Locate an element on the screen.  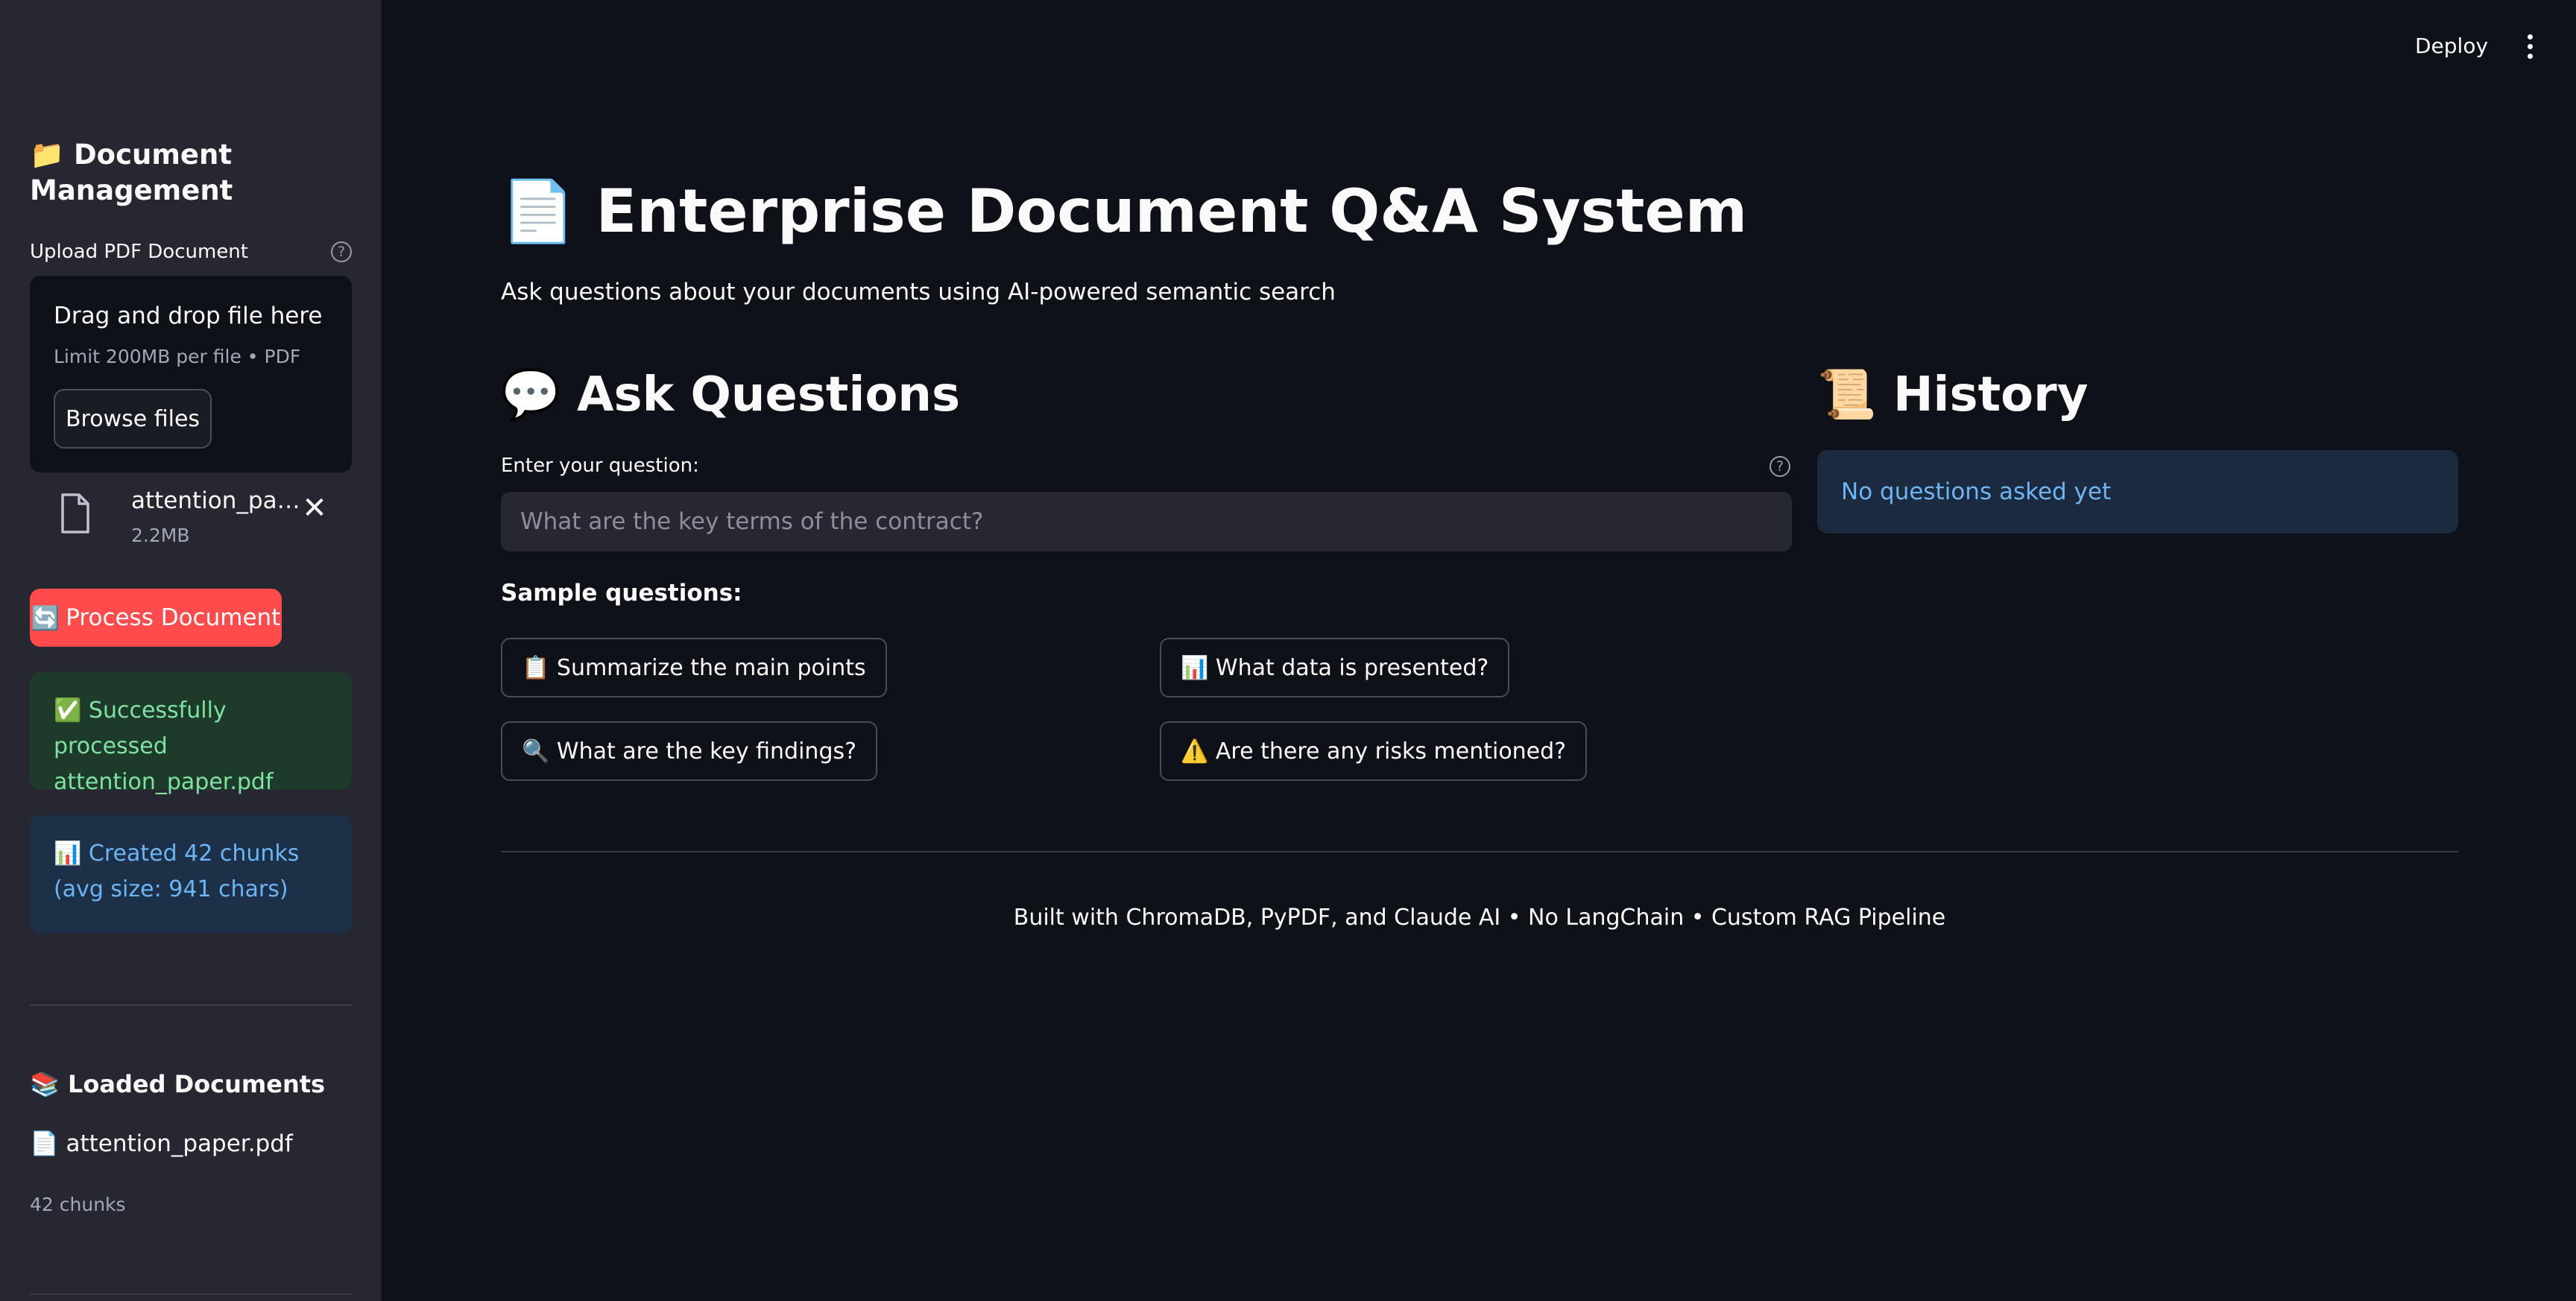
books-icon: 📚 is located at coordinates (45, 1084).